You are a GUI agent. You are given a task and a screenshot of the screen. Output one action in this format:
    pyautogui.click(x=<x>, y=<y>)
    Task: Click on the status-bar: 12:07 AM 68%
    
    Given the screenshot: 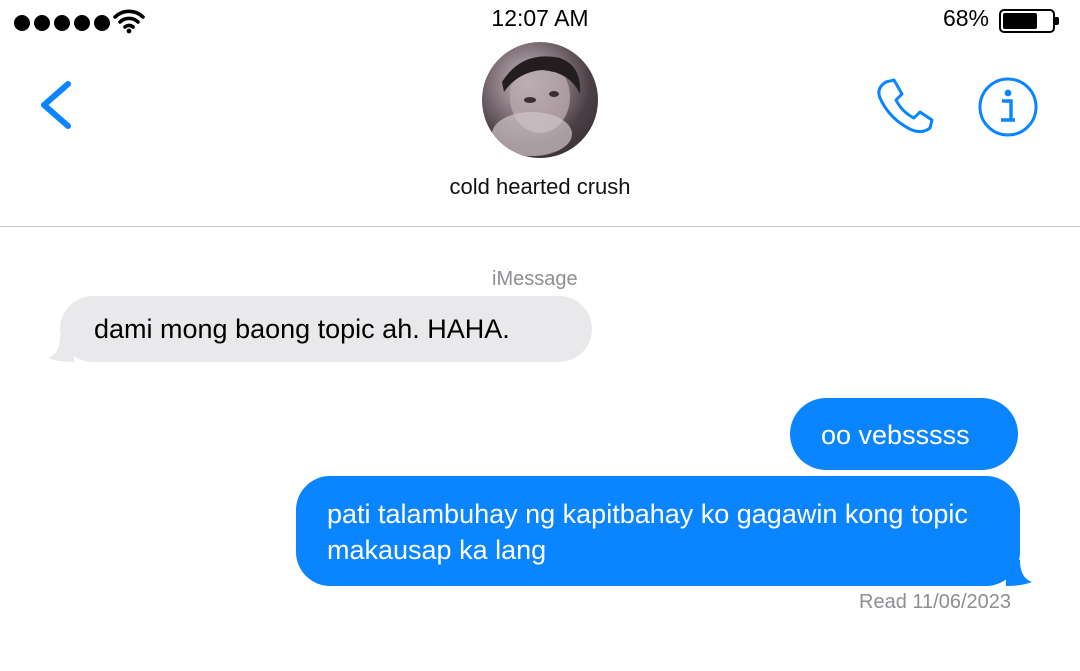 What is the action you would take?
    pyautogui.click(x=540, y=20)
    